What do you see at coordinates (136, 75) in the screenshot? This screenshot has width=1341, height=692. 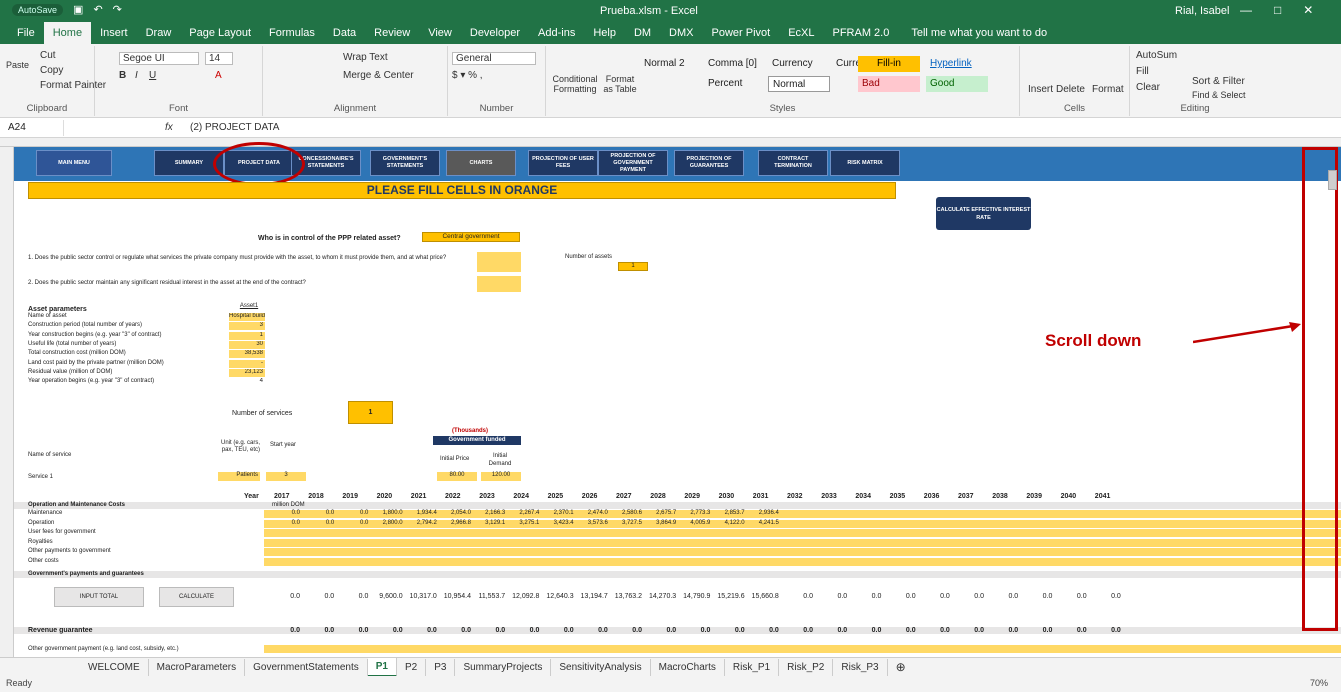 I see `italic-button: I` at bounding box center [136, 75].